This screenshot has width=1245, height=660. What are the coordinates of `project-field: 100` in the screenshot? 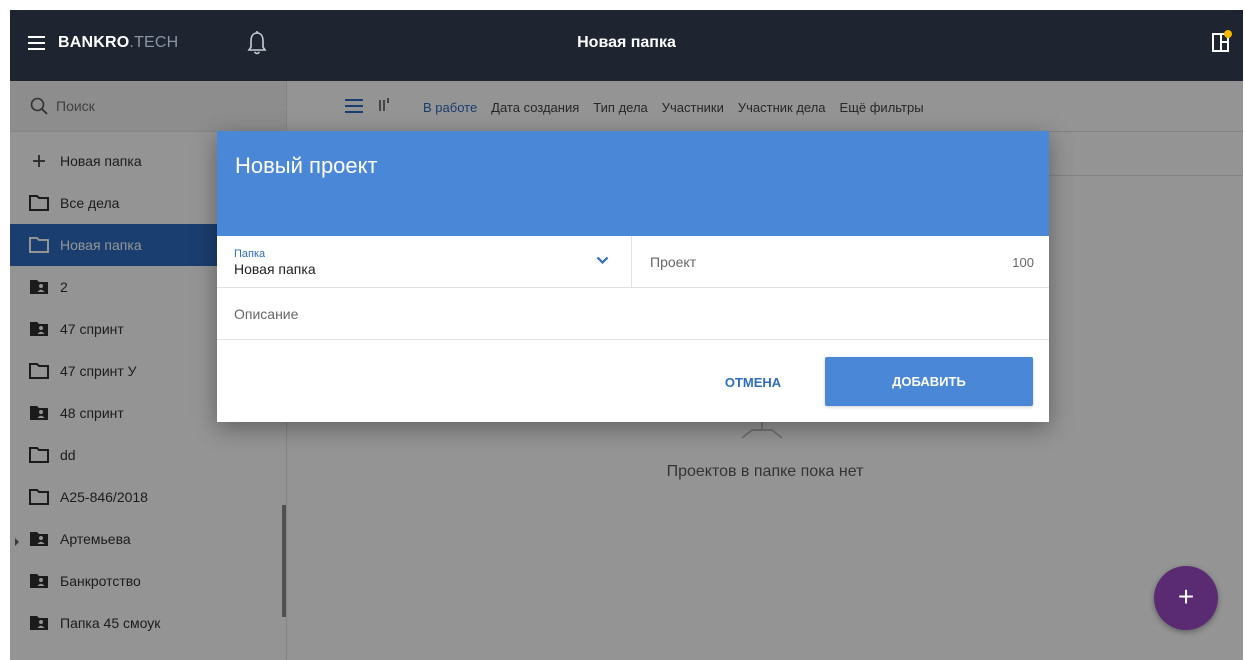 It's located at (840, 262).